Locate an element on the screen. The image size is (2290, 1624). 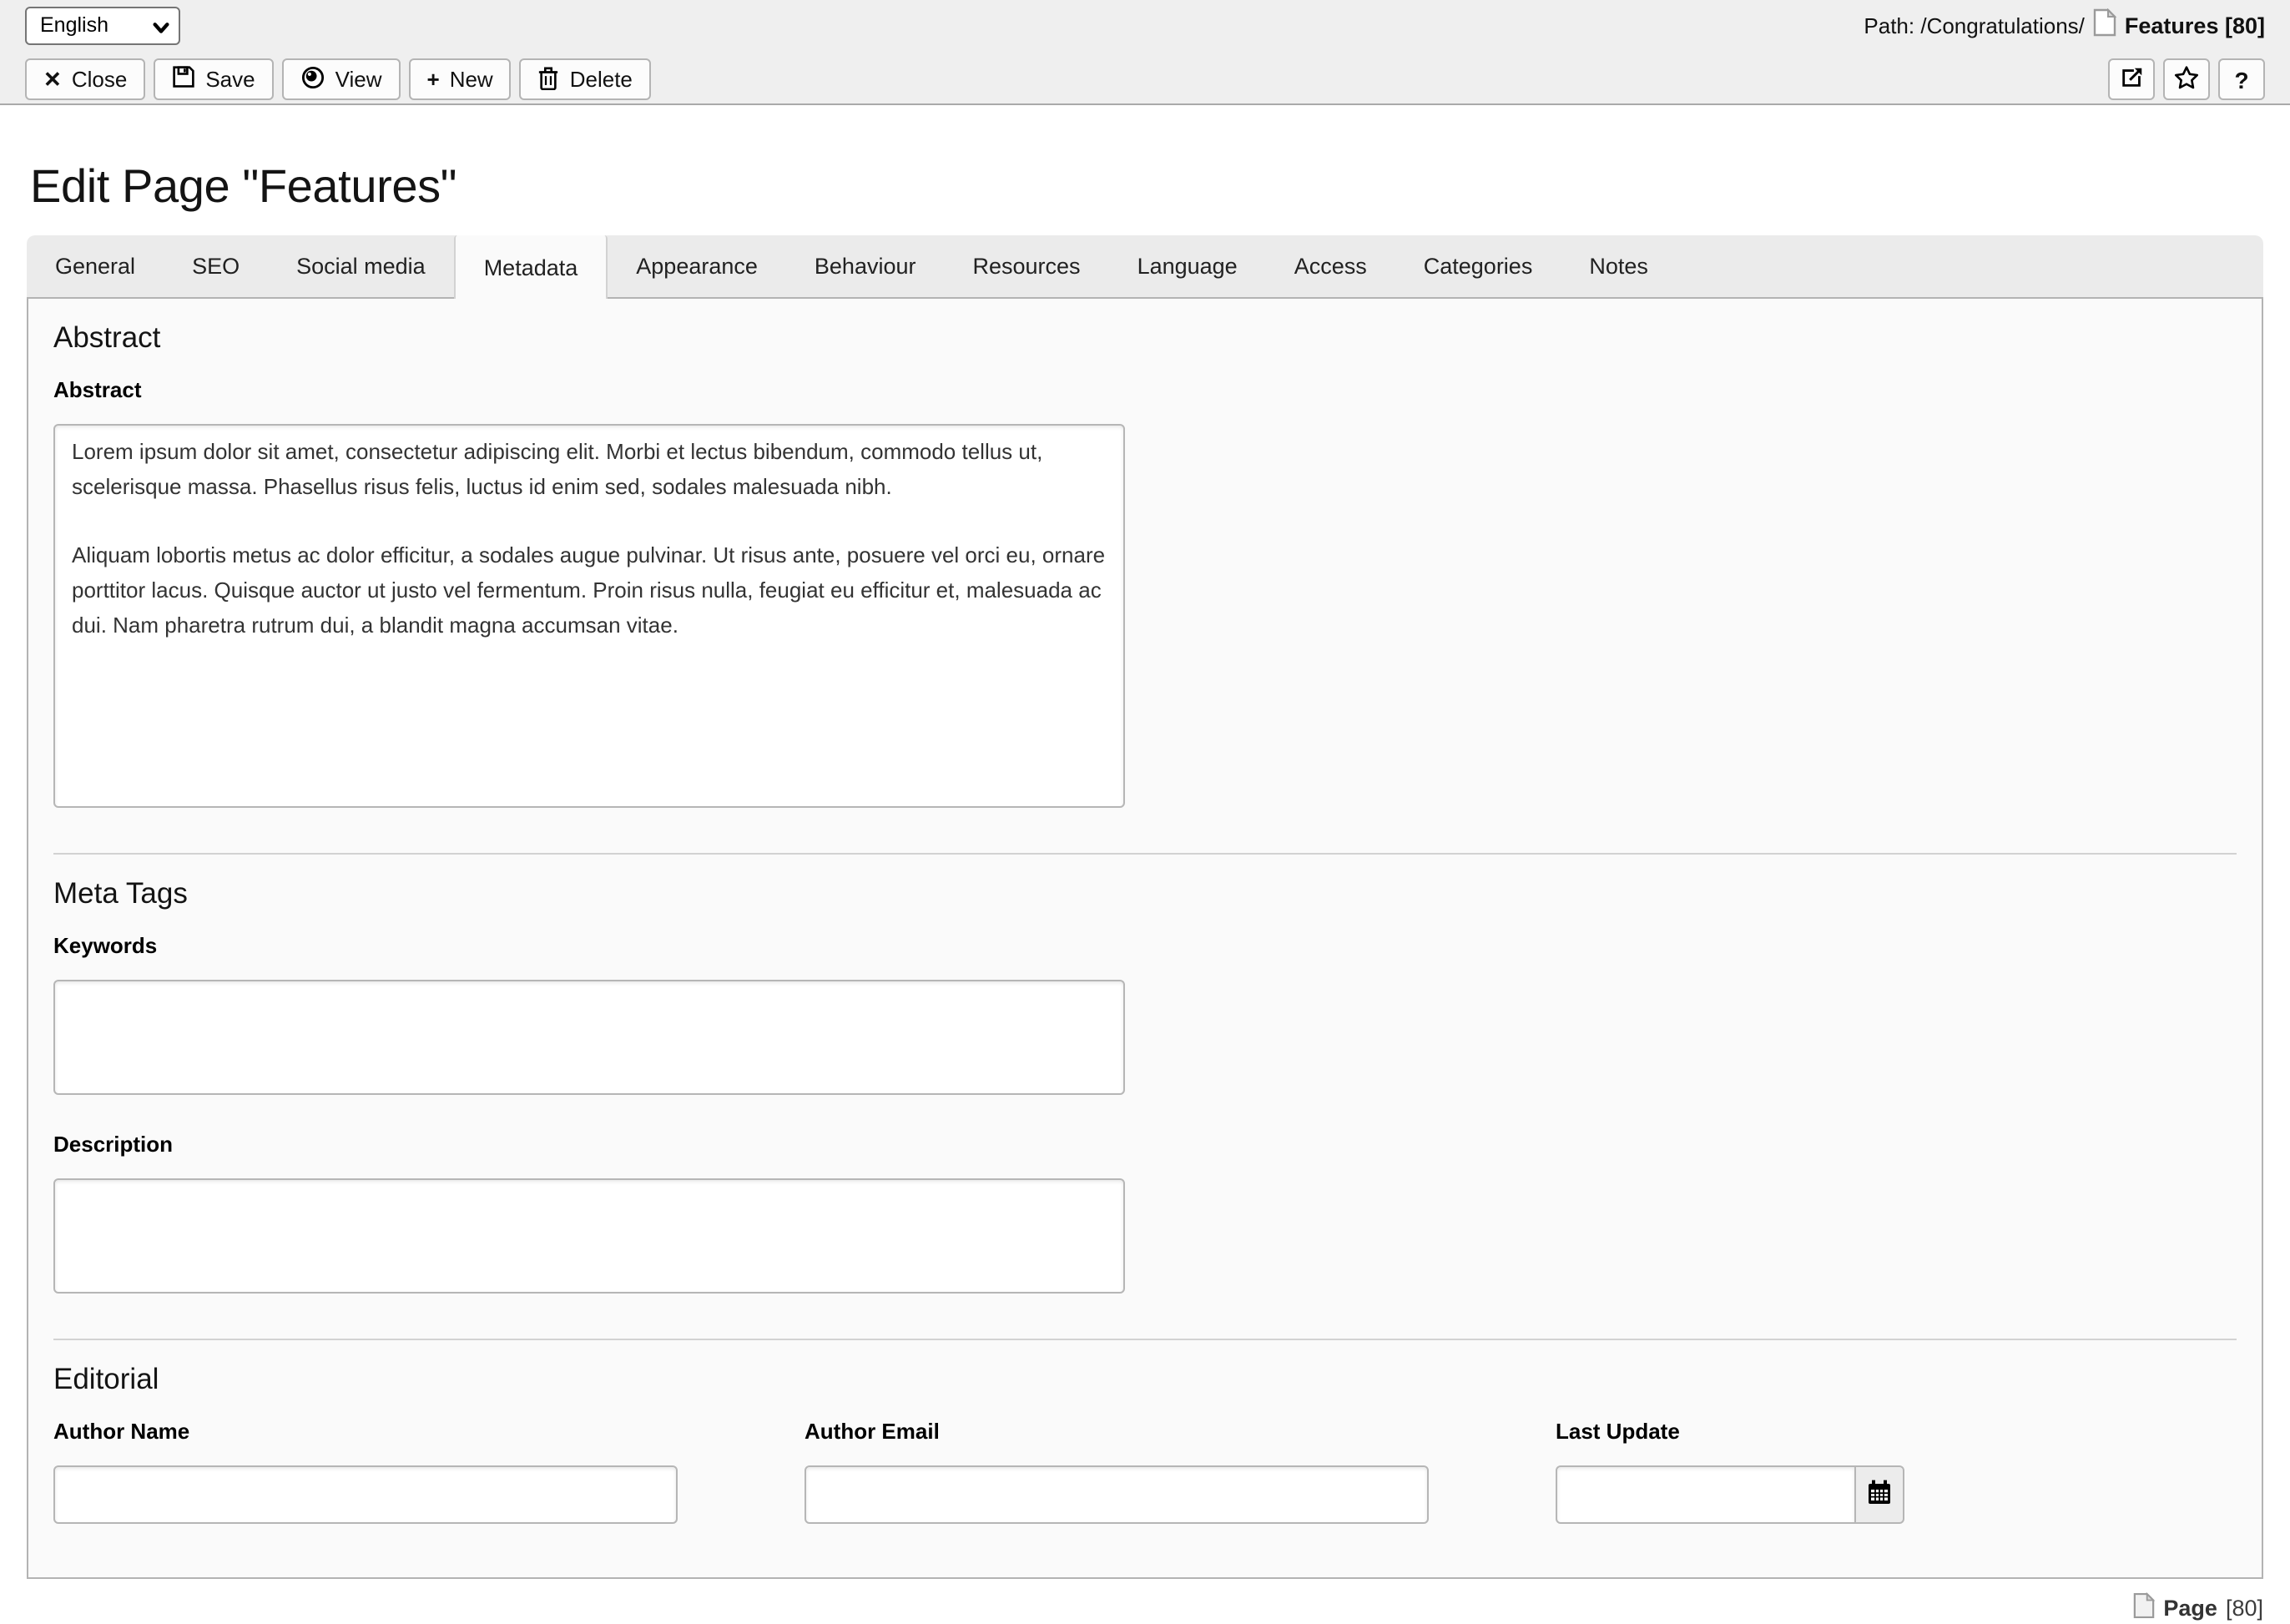
record-id-label: [80] is located at coordinates (2244, 1609).